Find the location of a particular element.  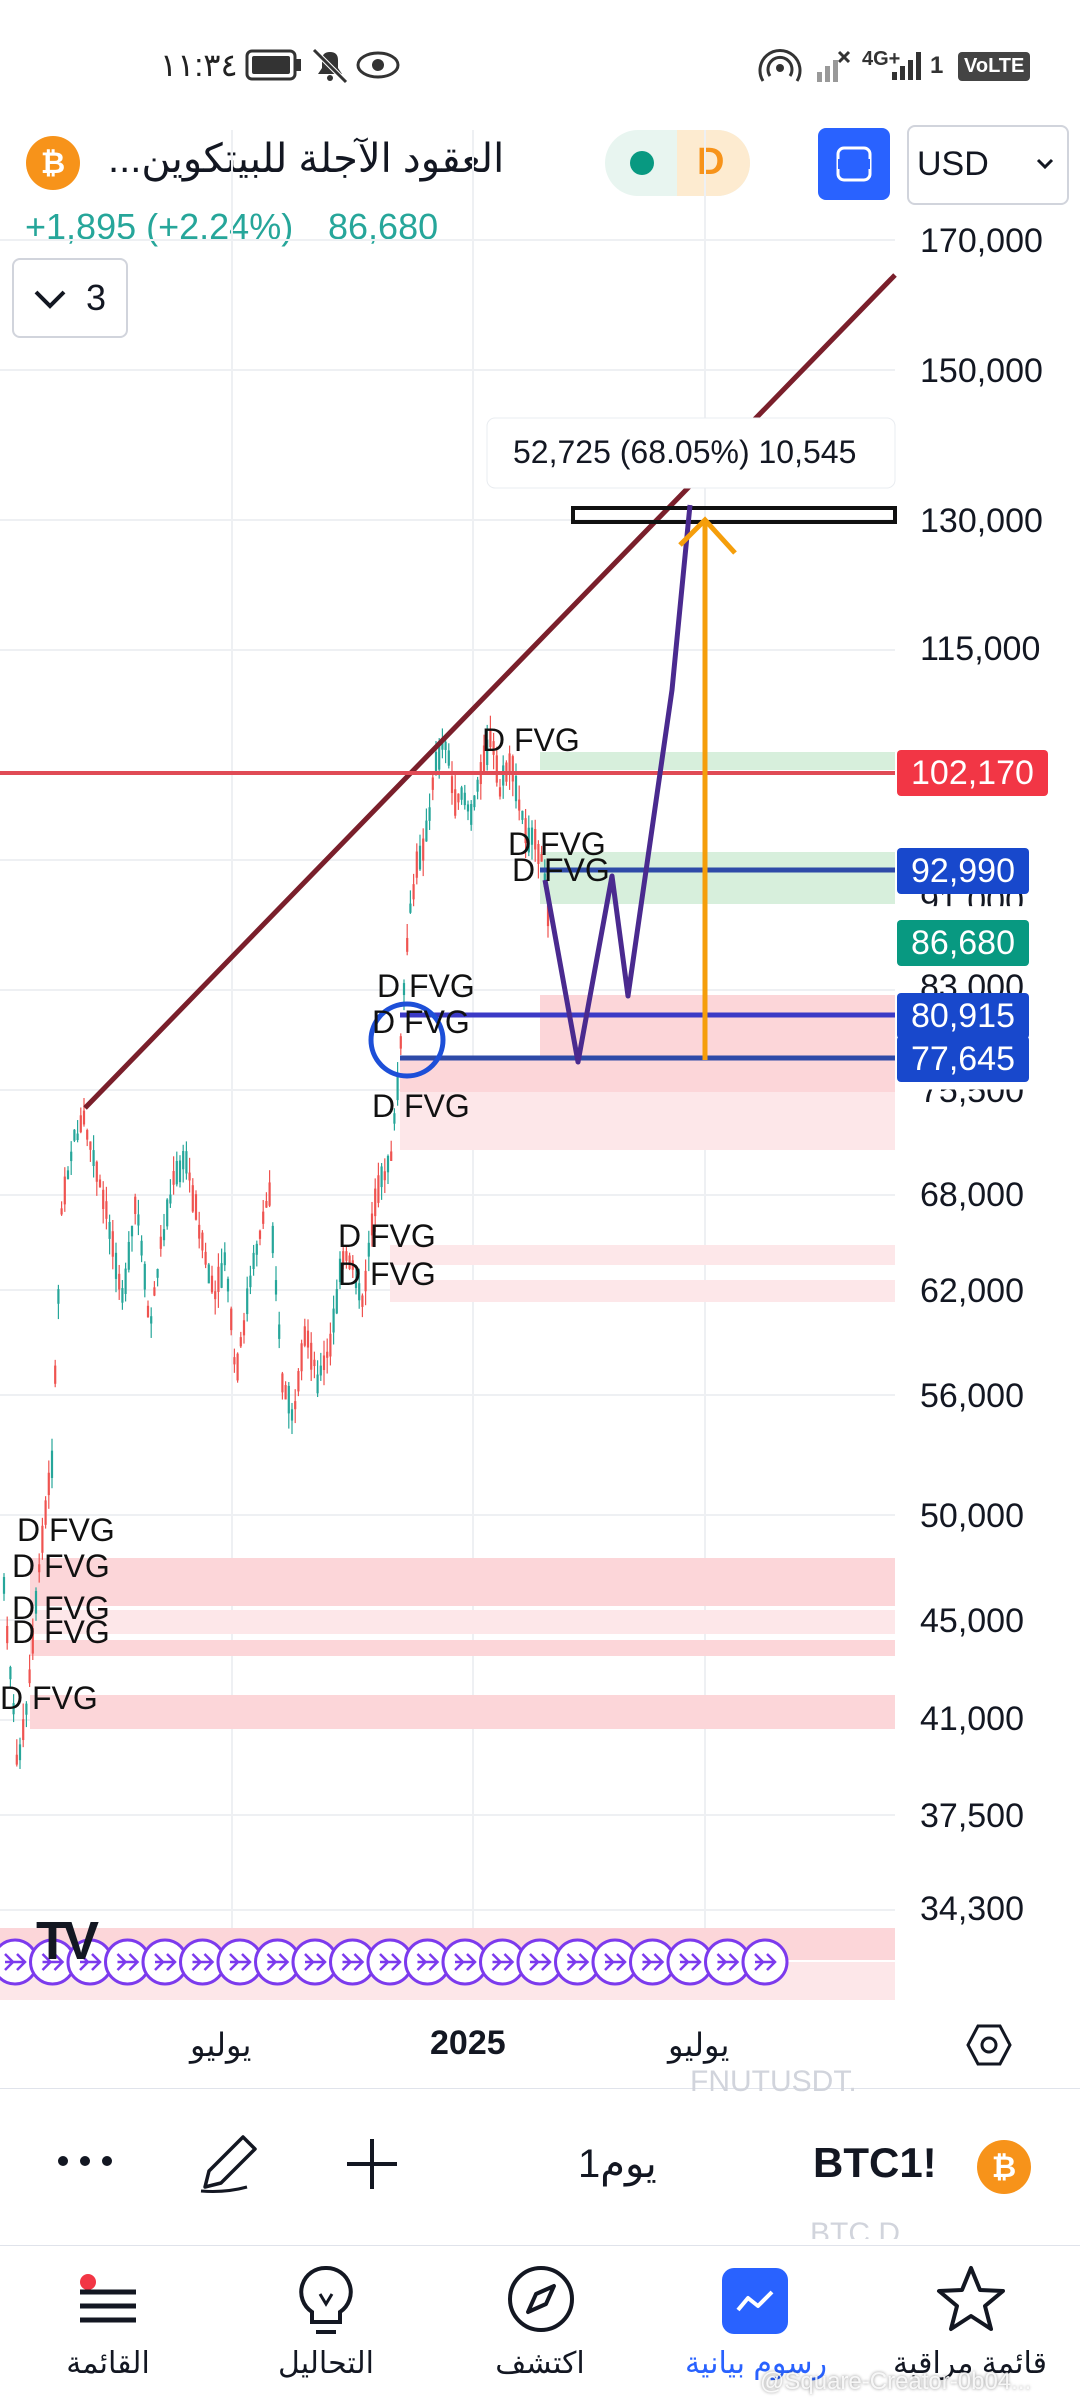

nav-explore: اكتشف is located at coordinates (540, 2323).